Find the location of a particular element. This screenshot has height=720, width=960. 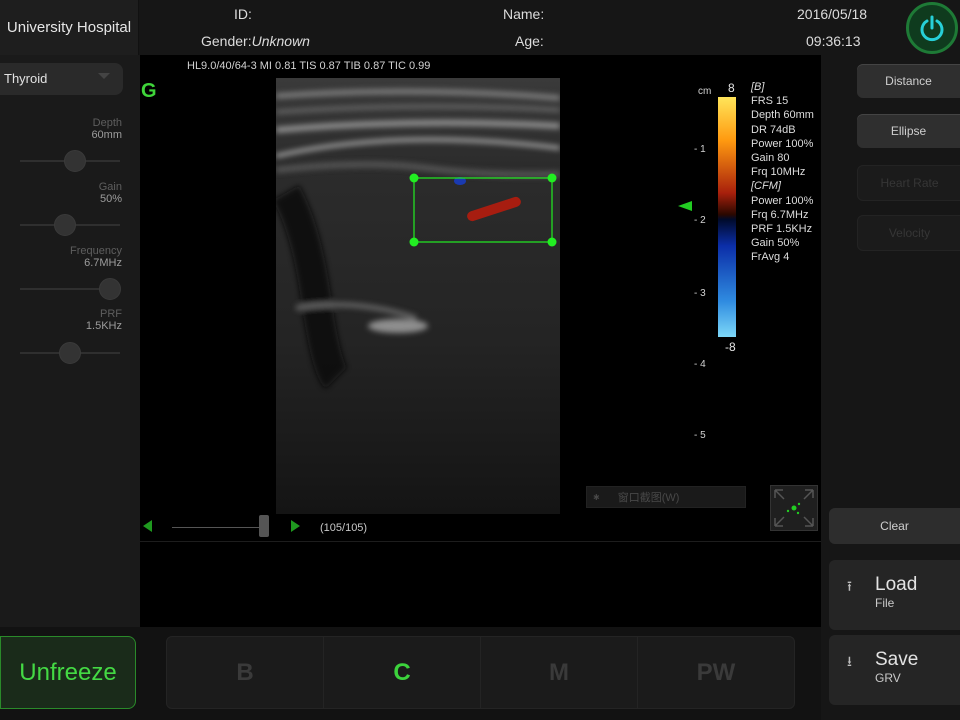

patient-name-label: Name: is located at coordinates (524, 14).